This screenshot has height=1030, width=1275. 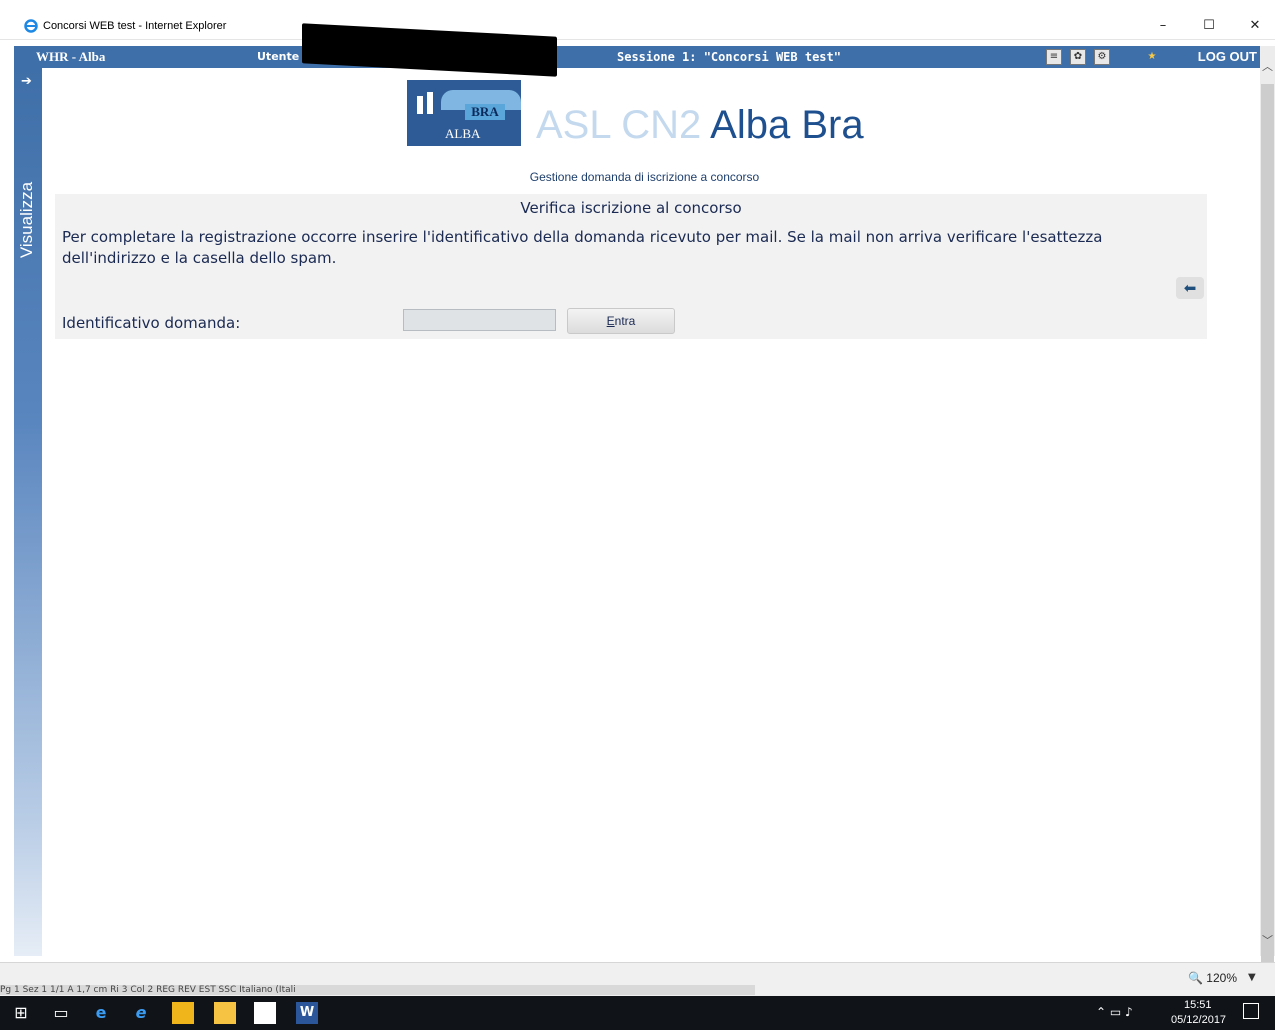 What do you see at coordinates (61, 1013) in the screenshot?
I see `task-view-icon: ▭` at bounding box center [61, 1013].